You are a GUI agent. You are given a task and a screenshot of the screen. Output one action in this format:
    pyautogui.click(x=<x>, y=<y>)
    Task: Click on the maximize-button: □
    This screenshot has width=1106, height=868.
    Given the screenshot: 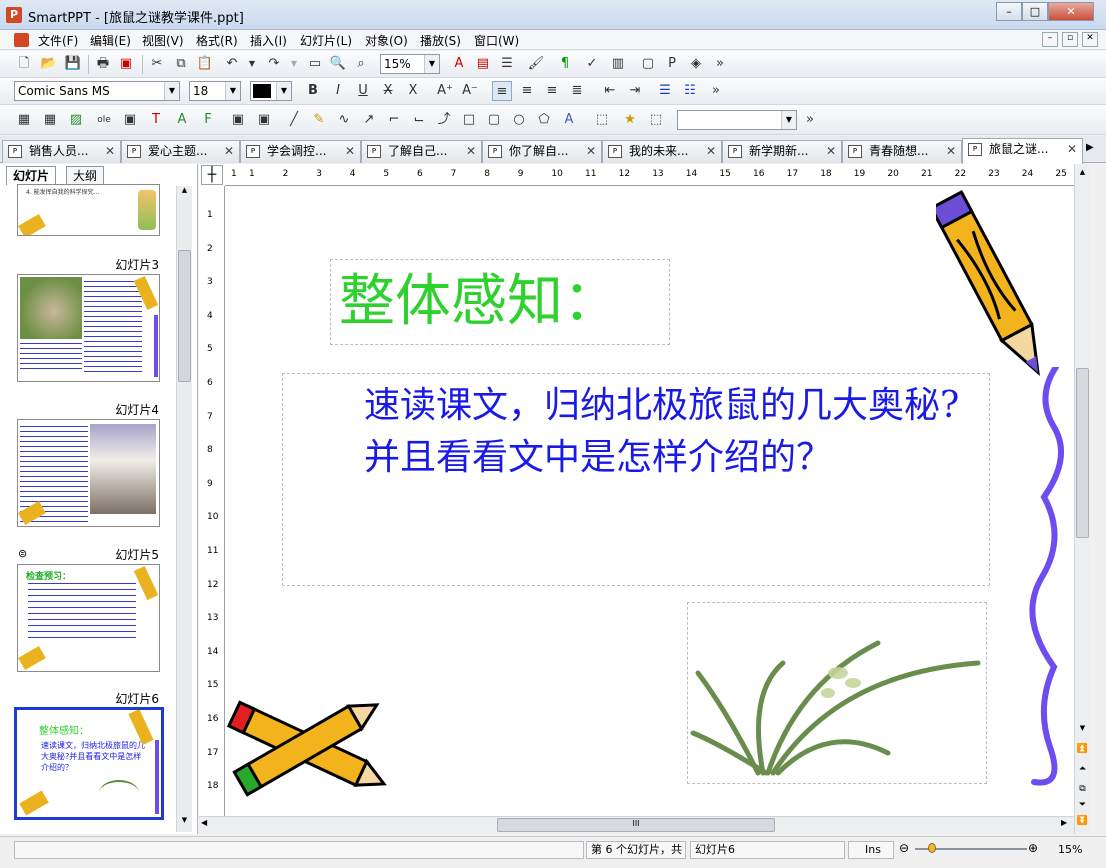 What is the action you would take?
    pyautogui.click(x=1035, y=11)
    